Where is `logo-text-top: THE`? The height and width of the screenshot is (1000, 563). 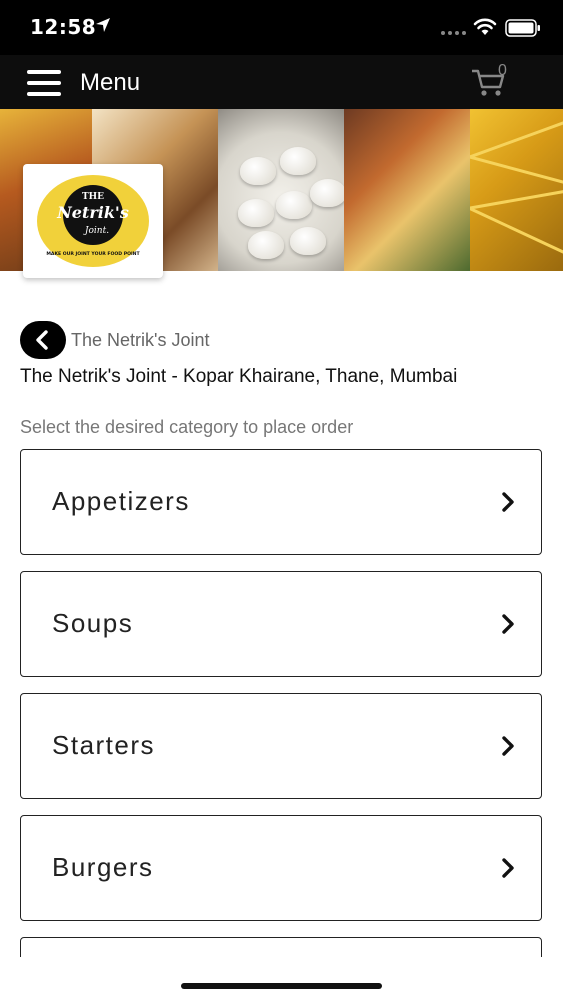
logo-text-top: THE is located at coordinates (93, 197).